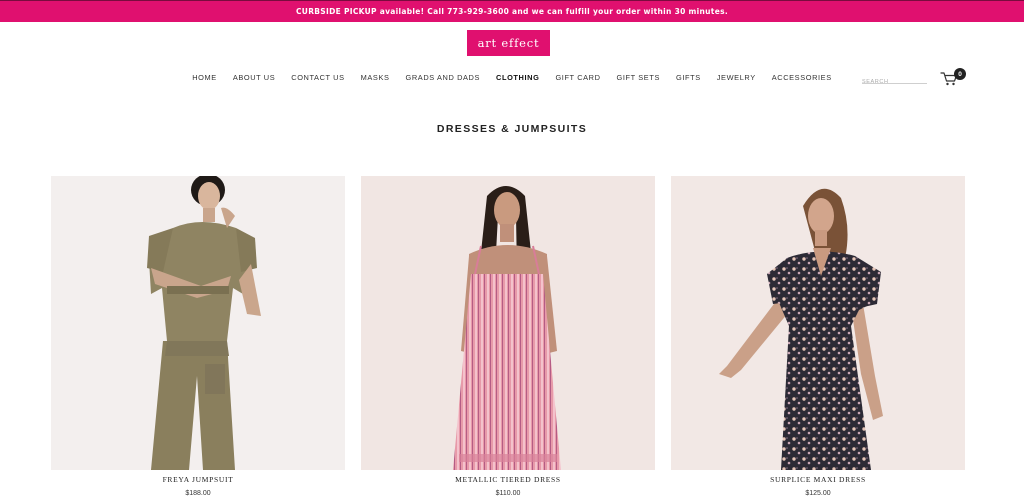 Image resolution: width=1024 pixels, height=503 pixels. What do you see at coordinates (736, 78) in the screenshot?
I see `nav-item-jewelry: JEWELRY` at bounding box center [736, 78].